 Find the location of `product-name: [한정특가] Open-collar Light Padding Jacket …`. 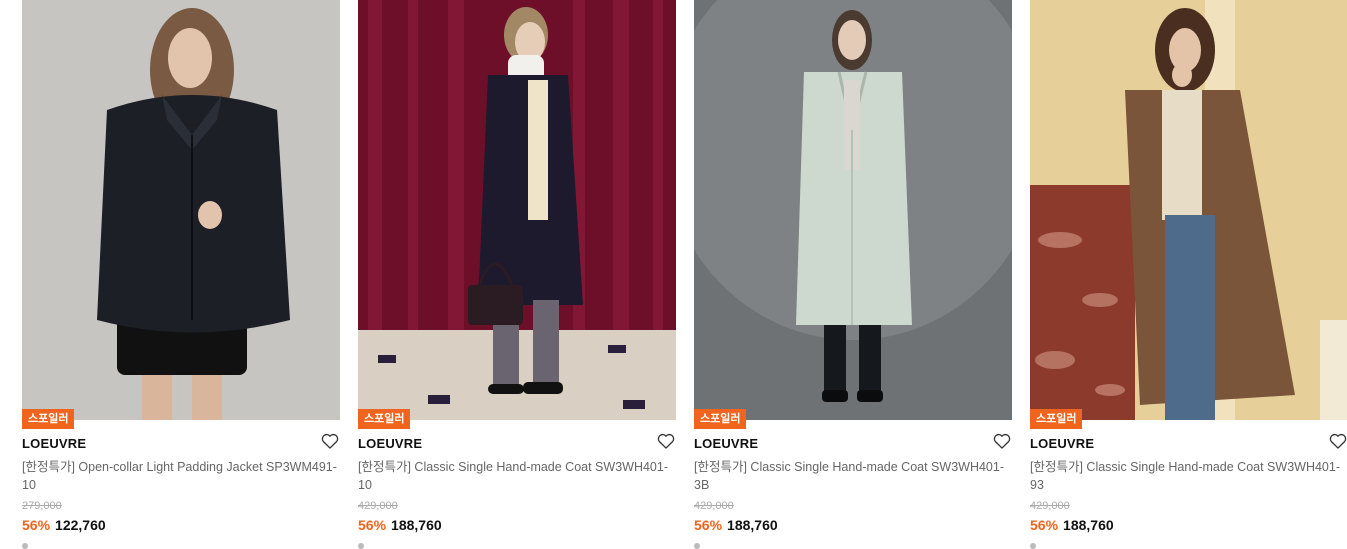

product-name: [한정특가] Open-collar Light Padding Jacket … is located at coordinates (181, 476).